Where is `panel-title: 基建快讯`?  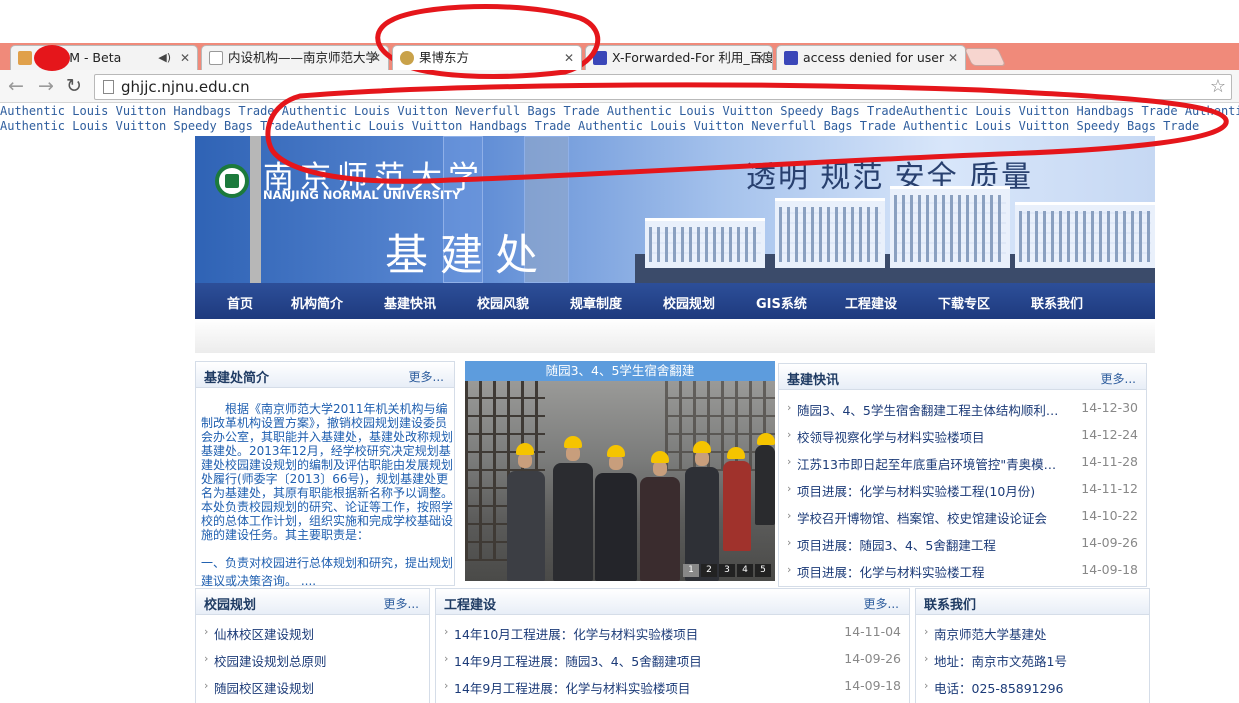
panel-title: 基建快讯 is located at coordinates (813, 380).